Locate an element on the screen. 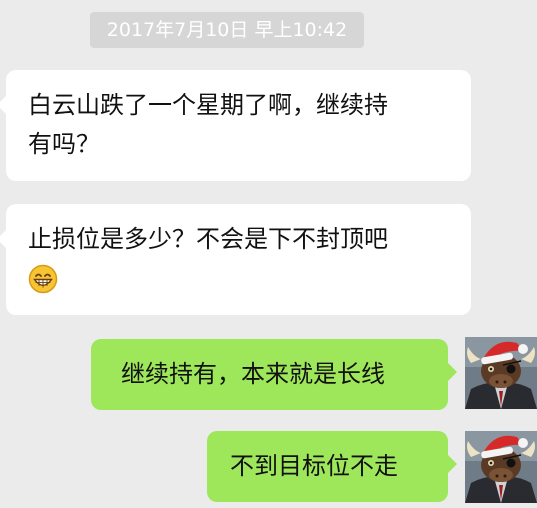 The height and width of the screenshot is (508, 537). outgoing-message-bubble: 不到目标位不走 is located at coordinates (332, 466).